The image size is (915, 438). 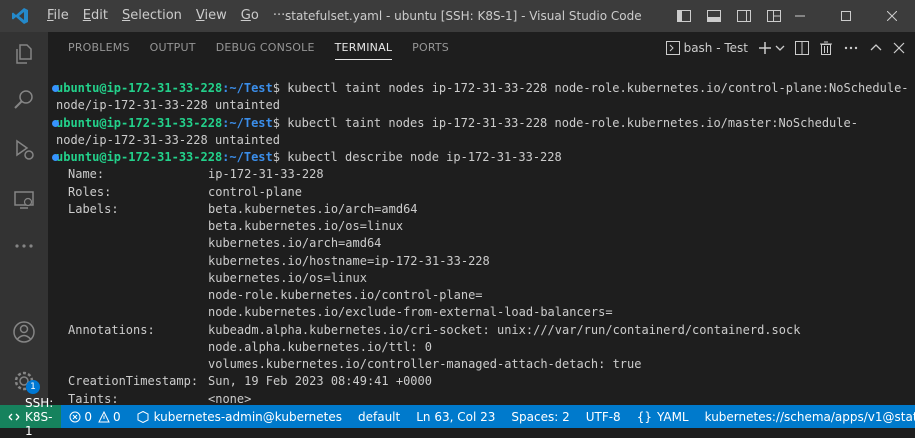 I want to click on kill-terminal-trash-icon, so click(x=826, y=48).